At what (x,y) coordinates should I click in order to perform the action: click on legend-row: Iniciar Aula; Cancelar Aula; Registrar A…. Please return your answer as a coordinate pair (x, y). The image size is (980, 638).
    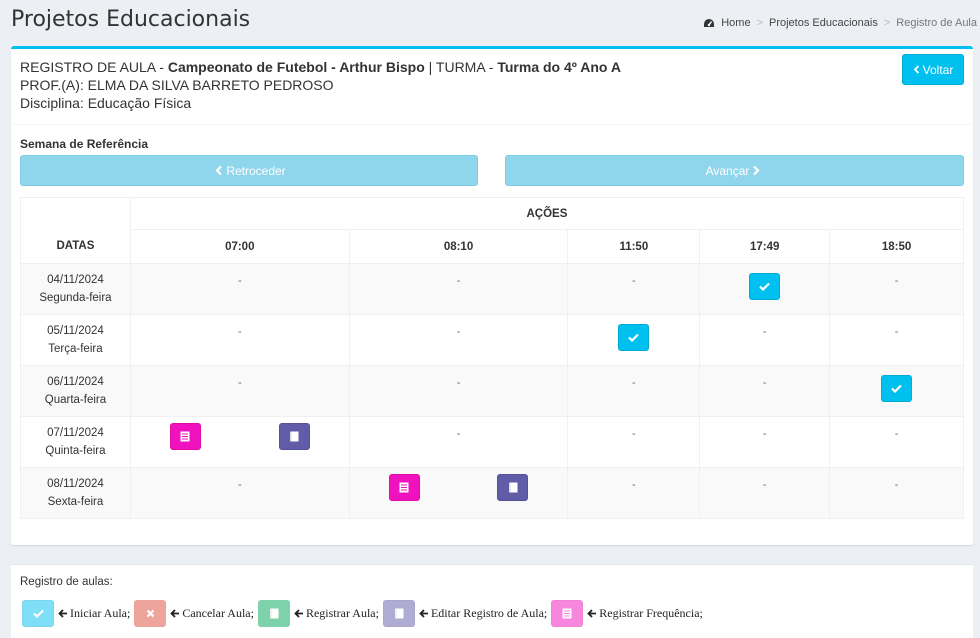
    Looking at the image, I should click on (364, 613).